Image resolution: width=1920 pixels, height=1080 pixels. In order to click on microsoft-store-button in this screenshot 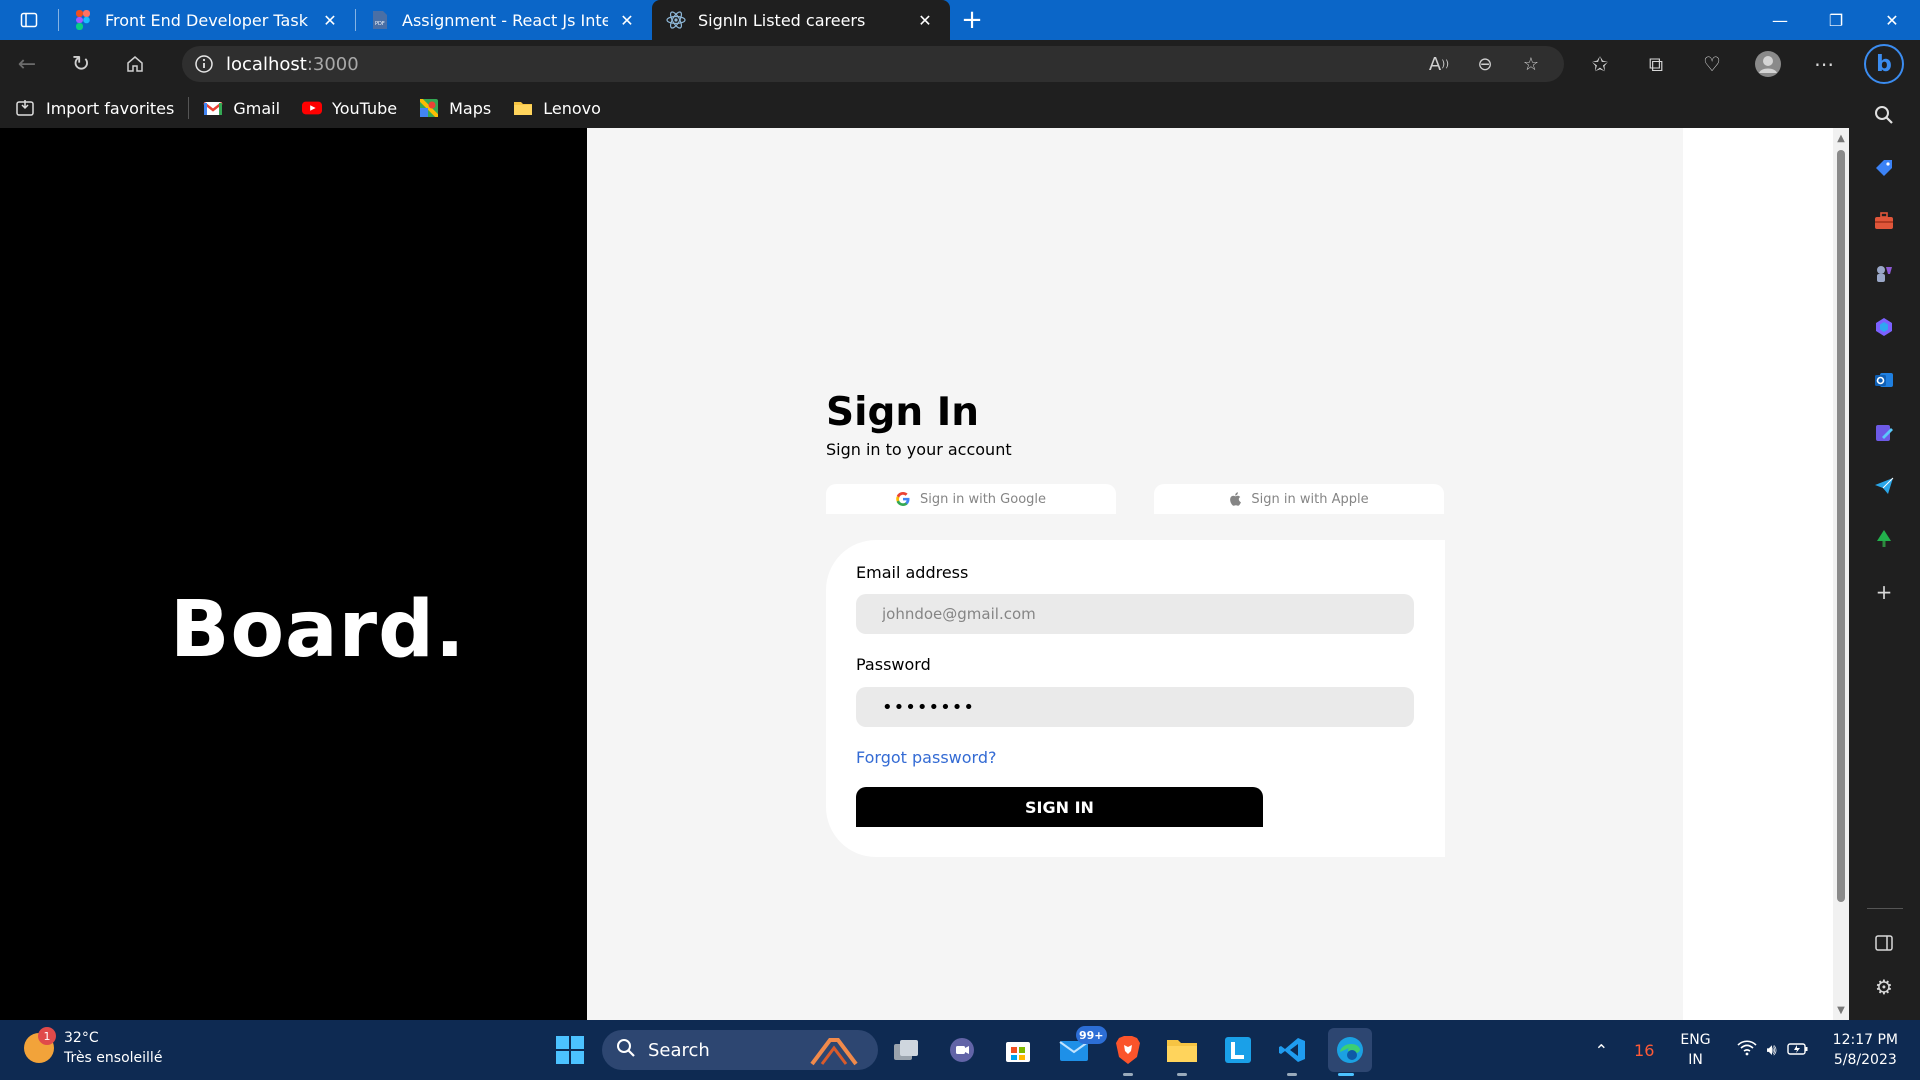, I will do `click(1018, 1050)`.